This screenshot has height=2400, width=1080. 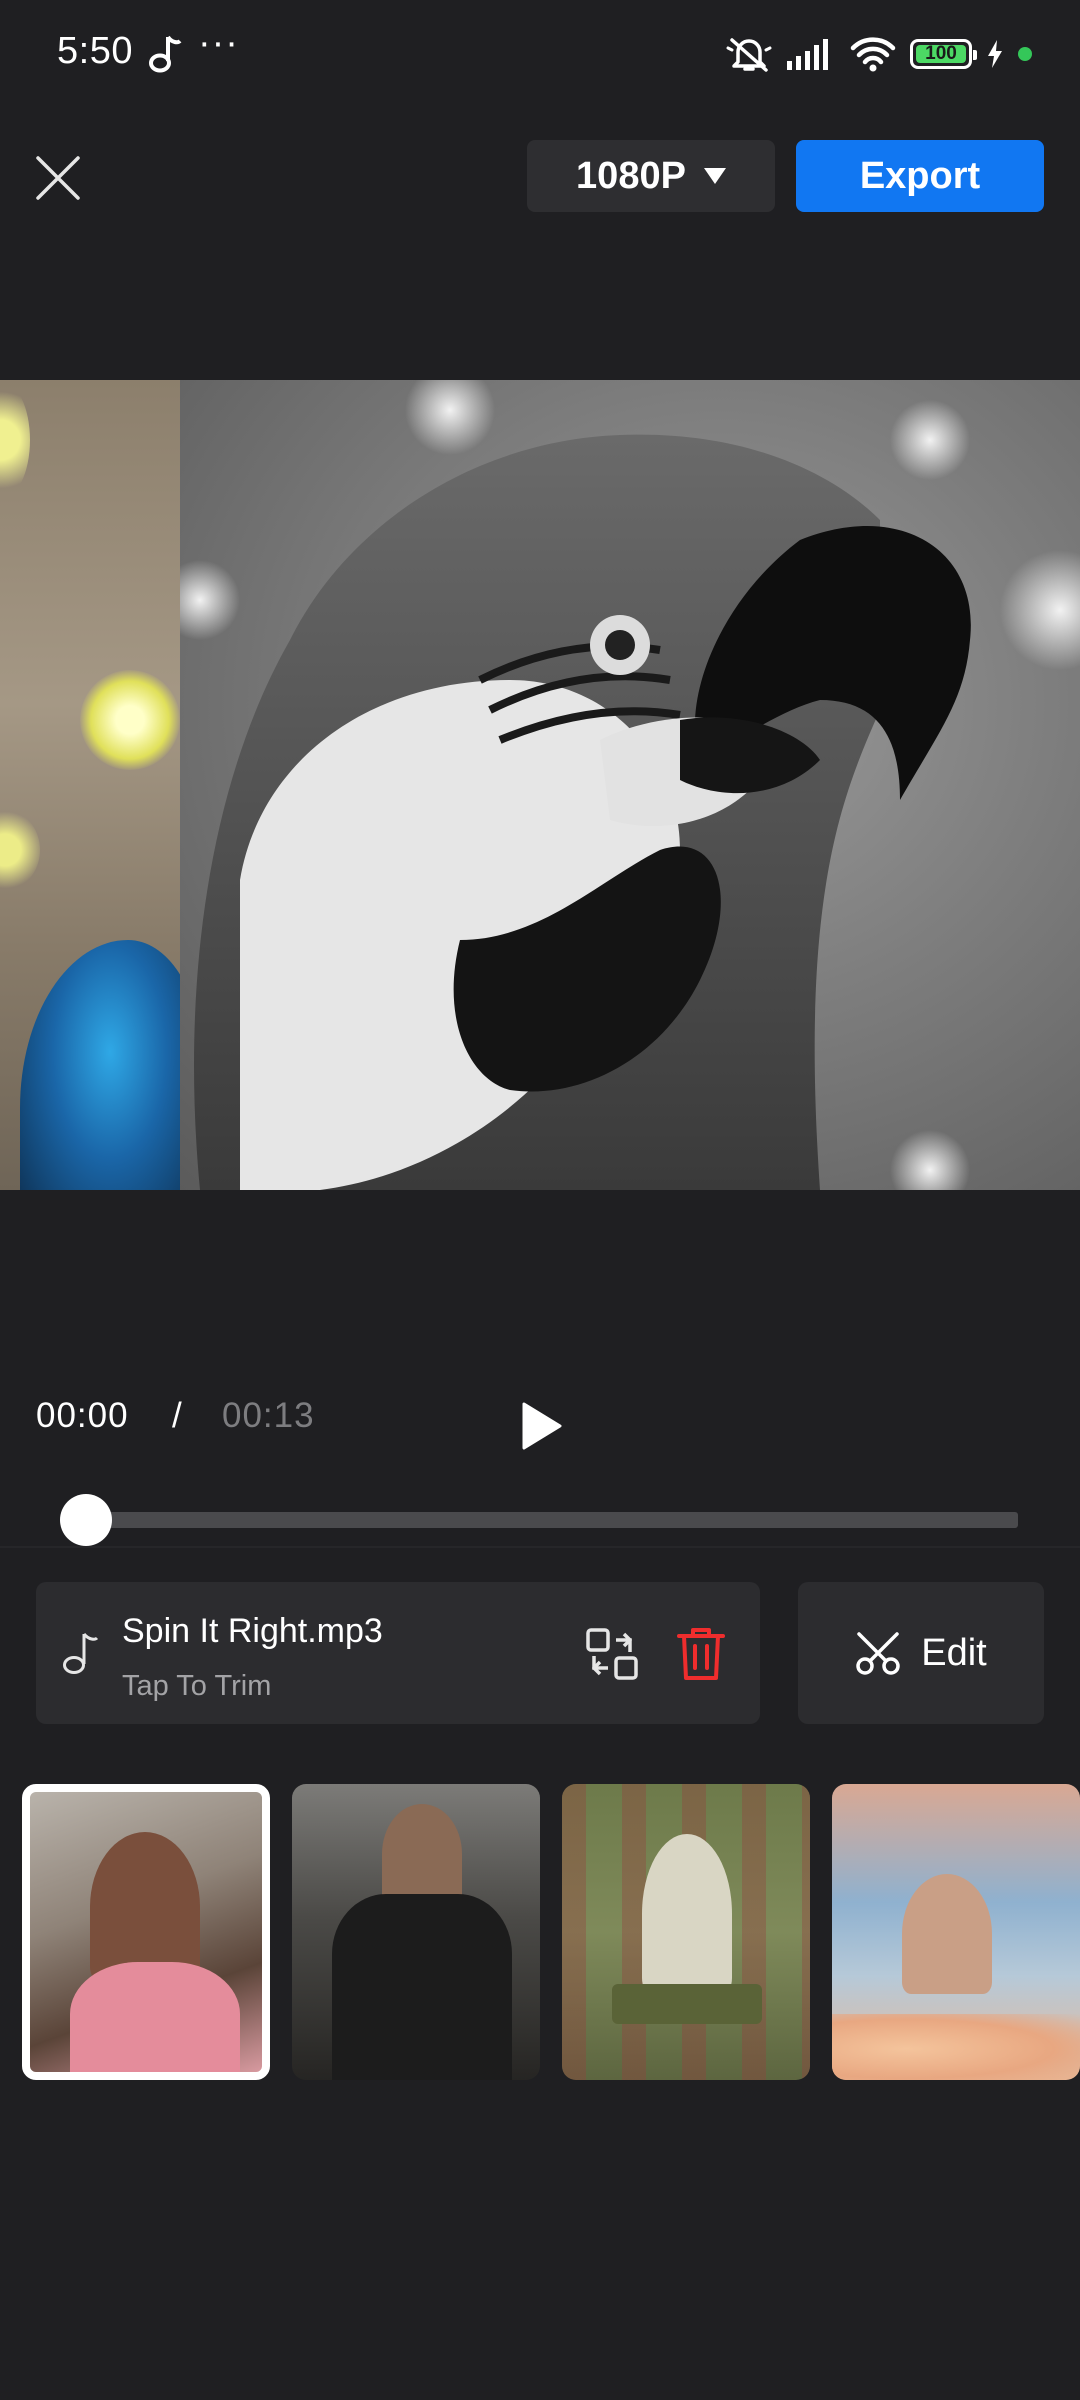 I want to click on music-title: Spin It Right.mp3, so click(x=252, y=1631).